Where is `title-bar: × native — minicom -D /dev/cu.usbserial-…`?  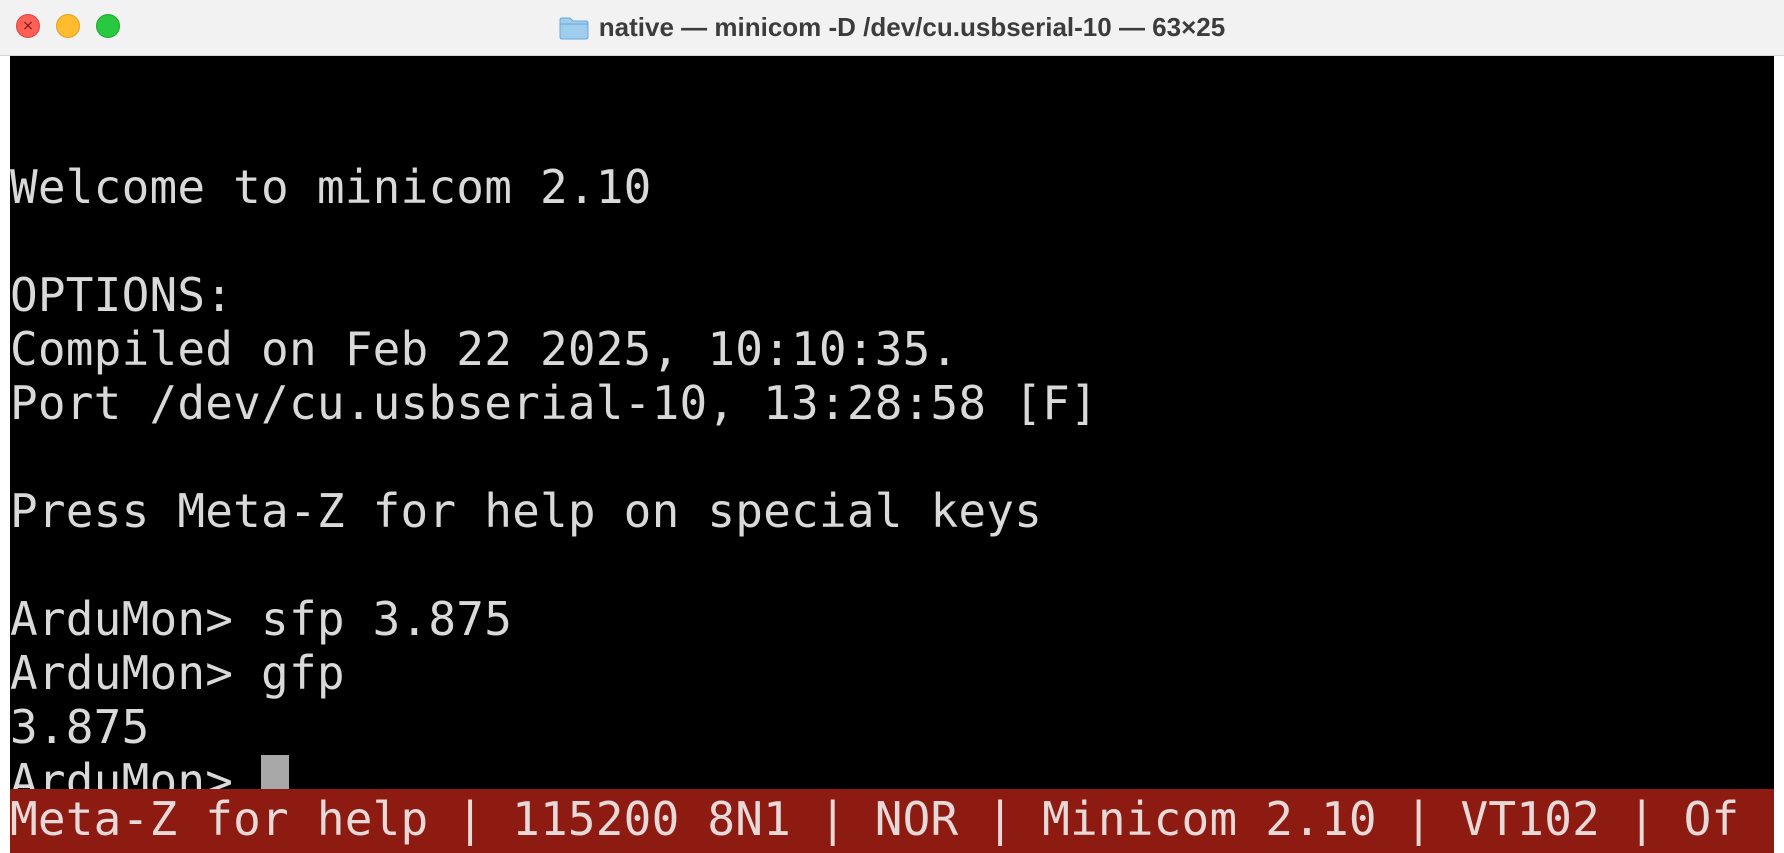
title-bar: × native — minicom -D /dev/cu.usbserial-… is located at coordinates (892, 28).